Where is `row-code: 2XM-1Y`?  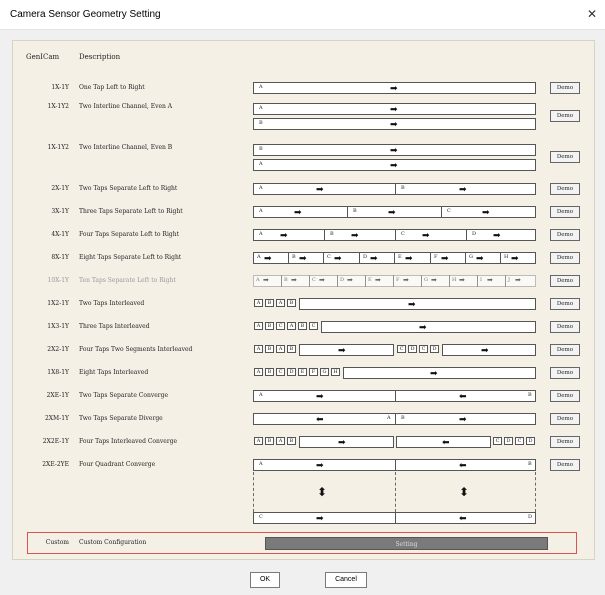 row-code: 2XM-1Y is located at coordinates (56, 418).